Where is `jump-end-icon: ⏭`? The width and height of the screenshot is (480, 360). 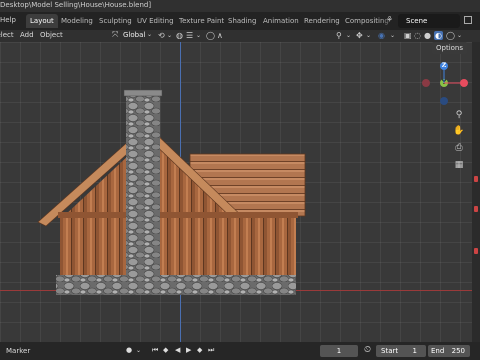
jump-end-icon: ⏭ is located at coordinates (211, 350).